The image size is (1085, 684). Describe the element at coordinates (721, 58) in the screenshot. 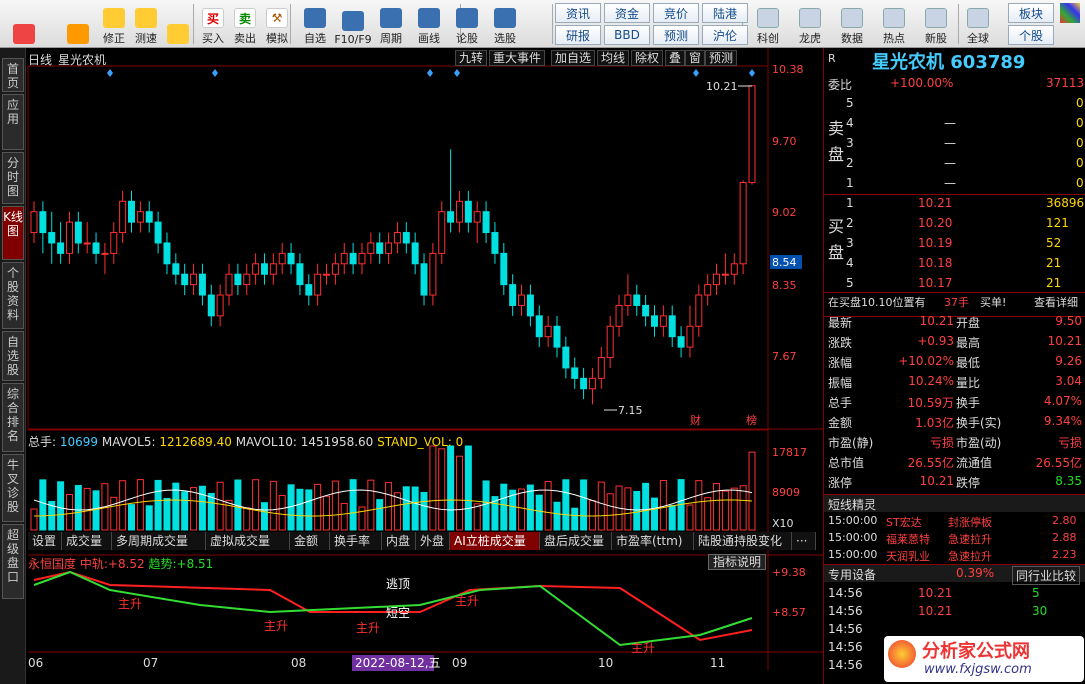

I see `chart-header-button-7: 预测` at that location.